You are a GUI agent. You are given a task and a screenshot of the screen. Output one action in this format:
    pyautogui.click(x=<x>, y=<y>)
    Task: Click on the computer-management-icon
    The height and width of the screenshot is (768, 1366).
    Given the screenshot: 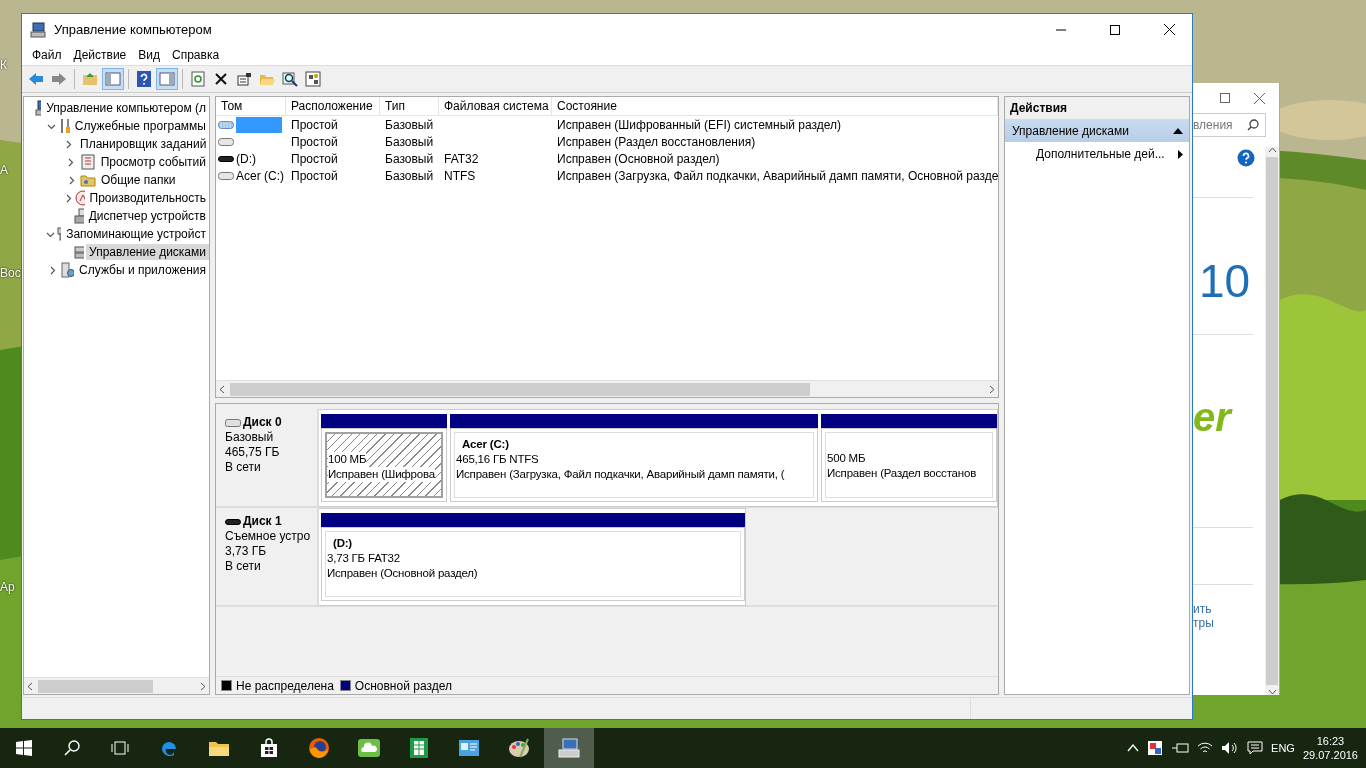 What is the action you would take?
    pyautogui.click(x=569, y=748)
    